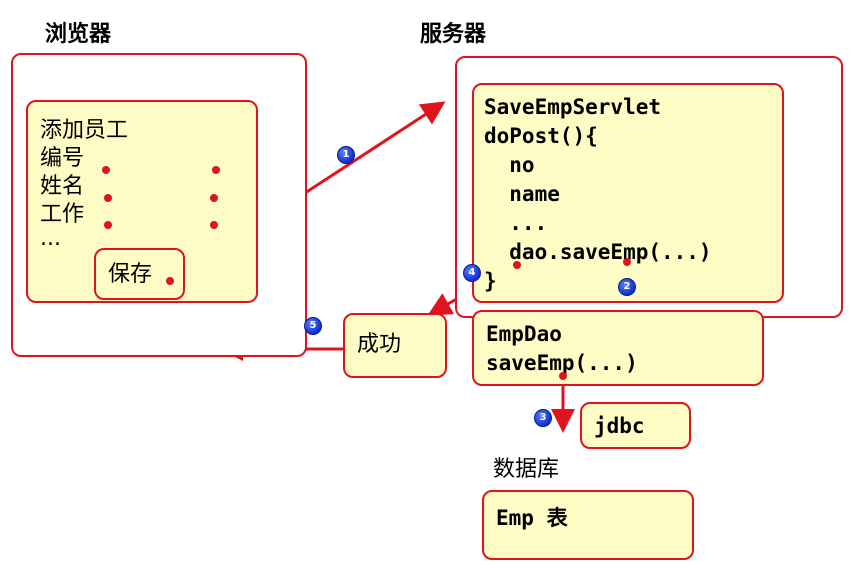 Image resolution: width=859 pixels, height=581 pixels. What do you see at coordinates (379, 344) in the screenshot?
I see `success-label: 成功` at bounding box center [379, 344].